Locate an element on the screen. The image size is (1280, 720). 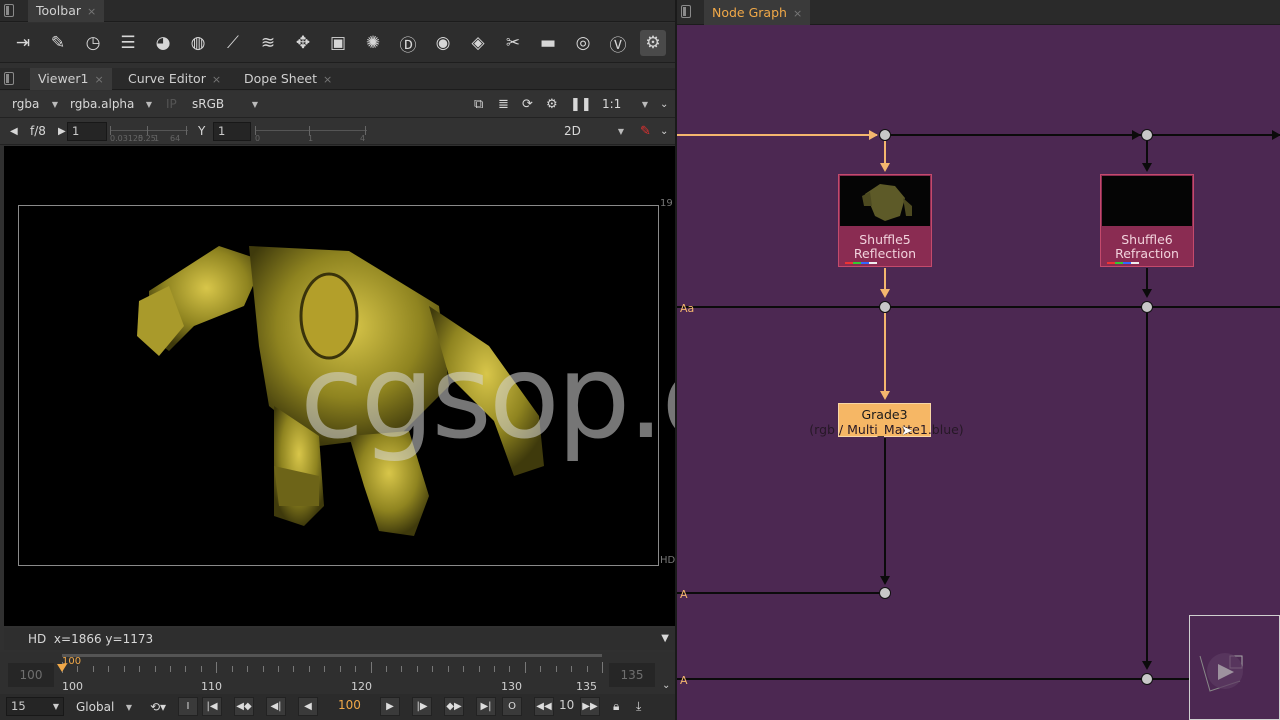
channel-icon: ☰ is located at coordinates (128, 43).